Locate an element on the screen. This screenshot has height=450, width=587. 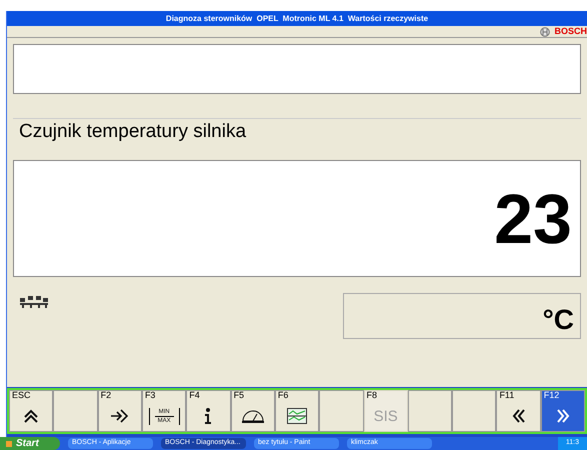
connector-icon is located at coordinates (34, 302).